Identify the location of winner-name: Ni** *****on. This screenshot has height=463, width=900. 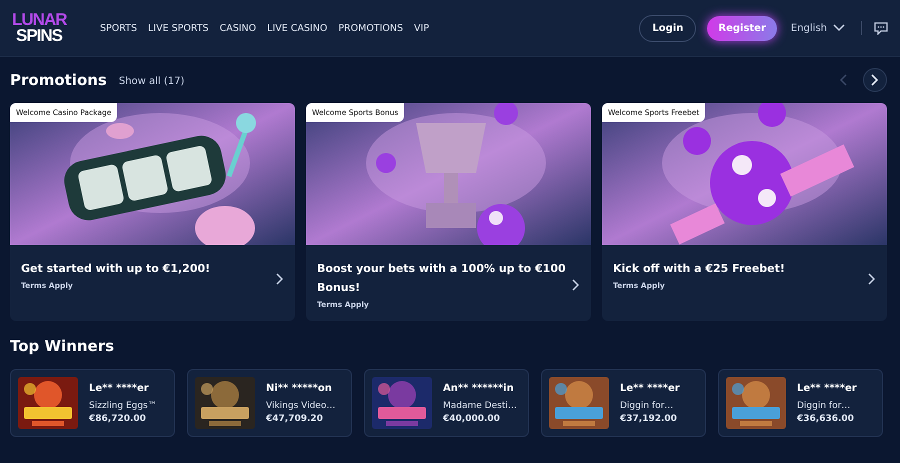
(299, 388).